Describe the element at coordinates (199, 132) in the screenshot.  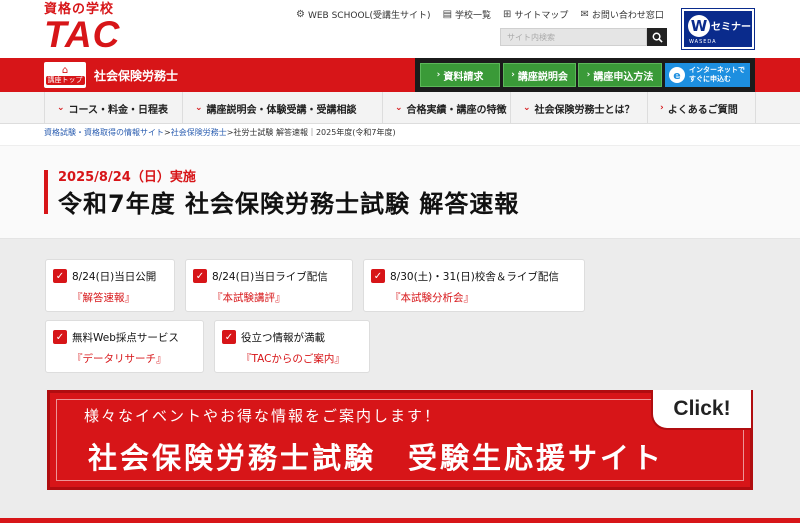
I see `breadcrumb-link-course: 社会保険労務士` at that location.